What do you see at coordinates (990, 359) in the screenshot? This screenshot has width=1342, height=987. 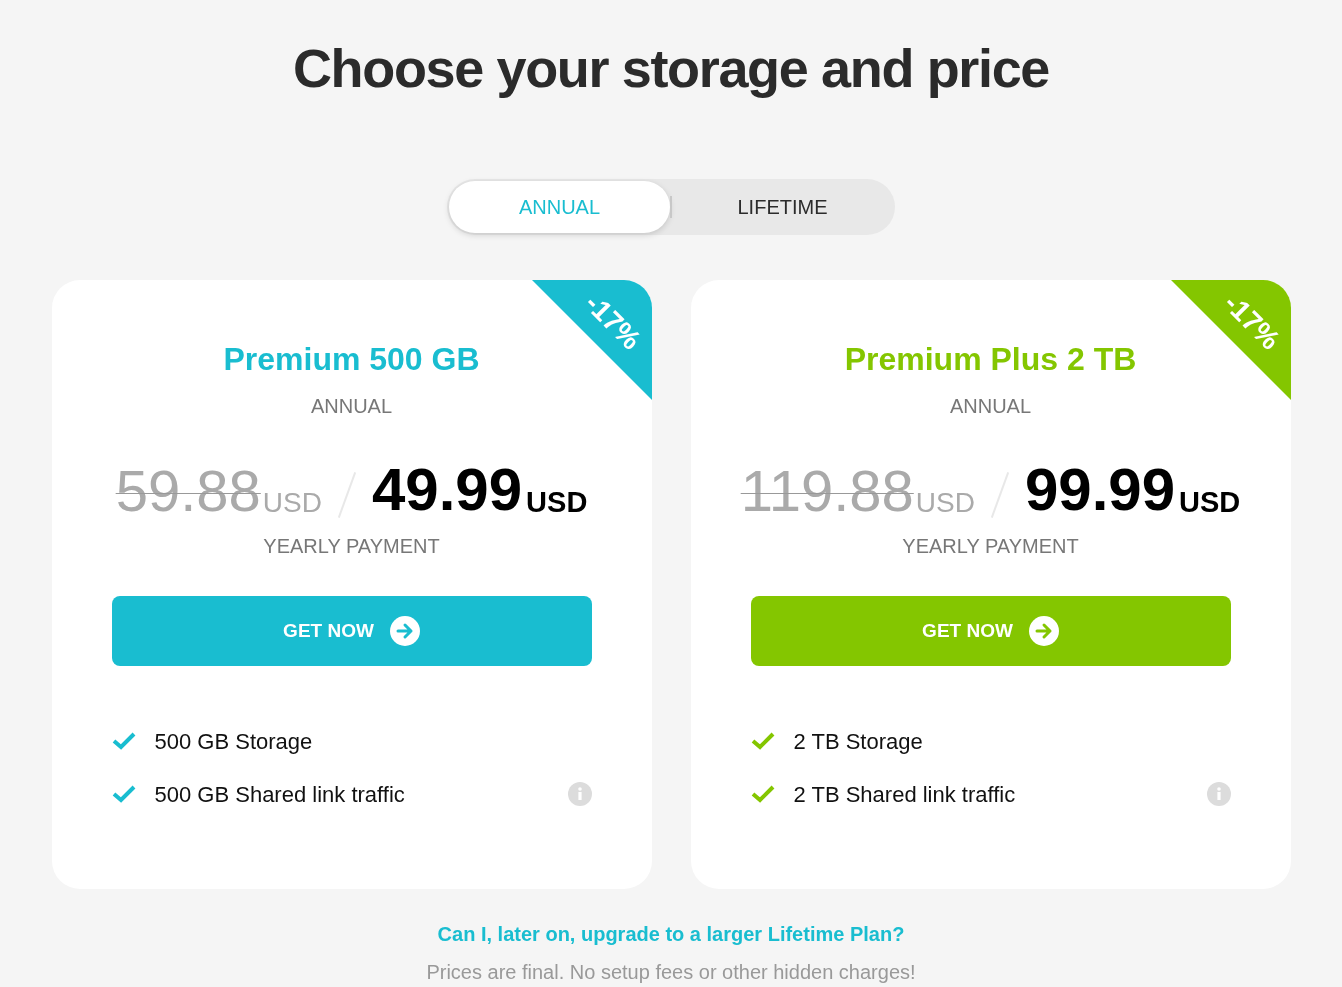 I see `plan-name: Premium Plus 2 TB` at bounding box center [990, 359].